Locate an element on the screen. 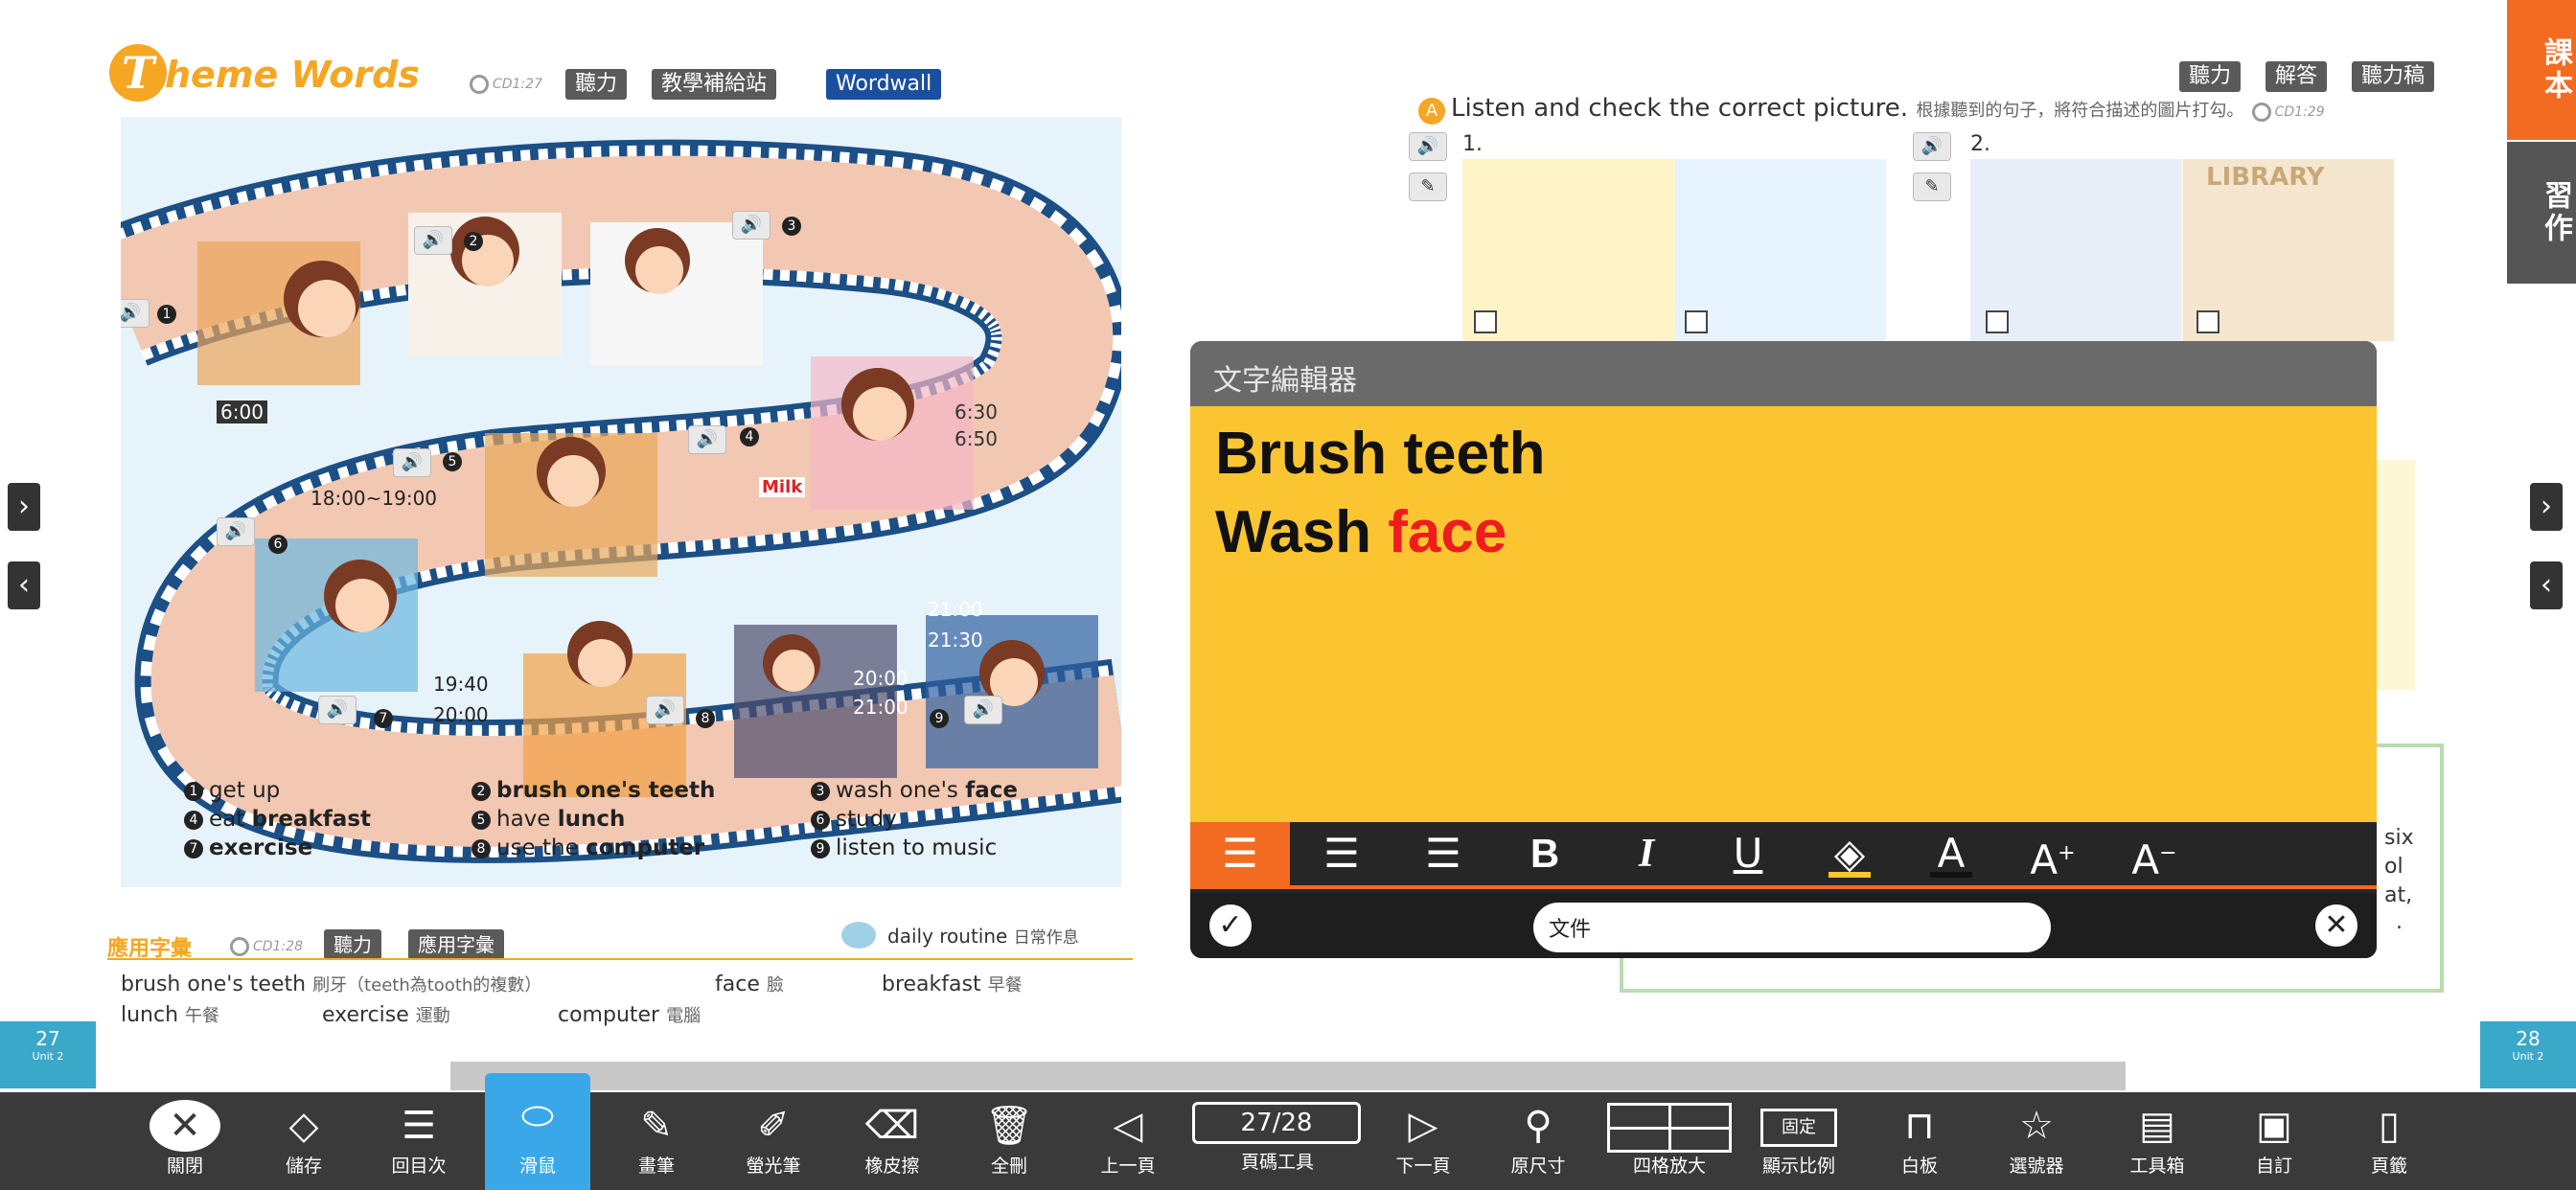 This screenshot has width=2576, height=1190. save-tool: ◇ 儲存 is located at coordinates (303, 1141).